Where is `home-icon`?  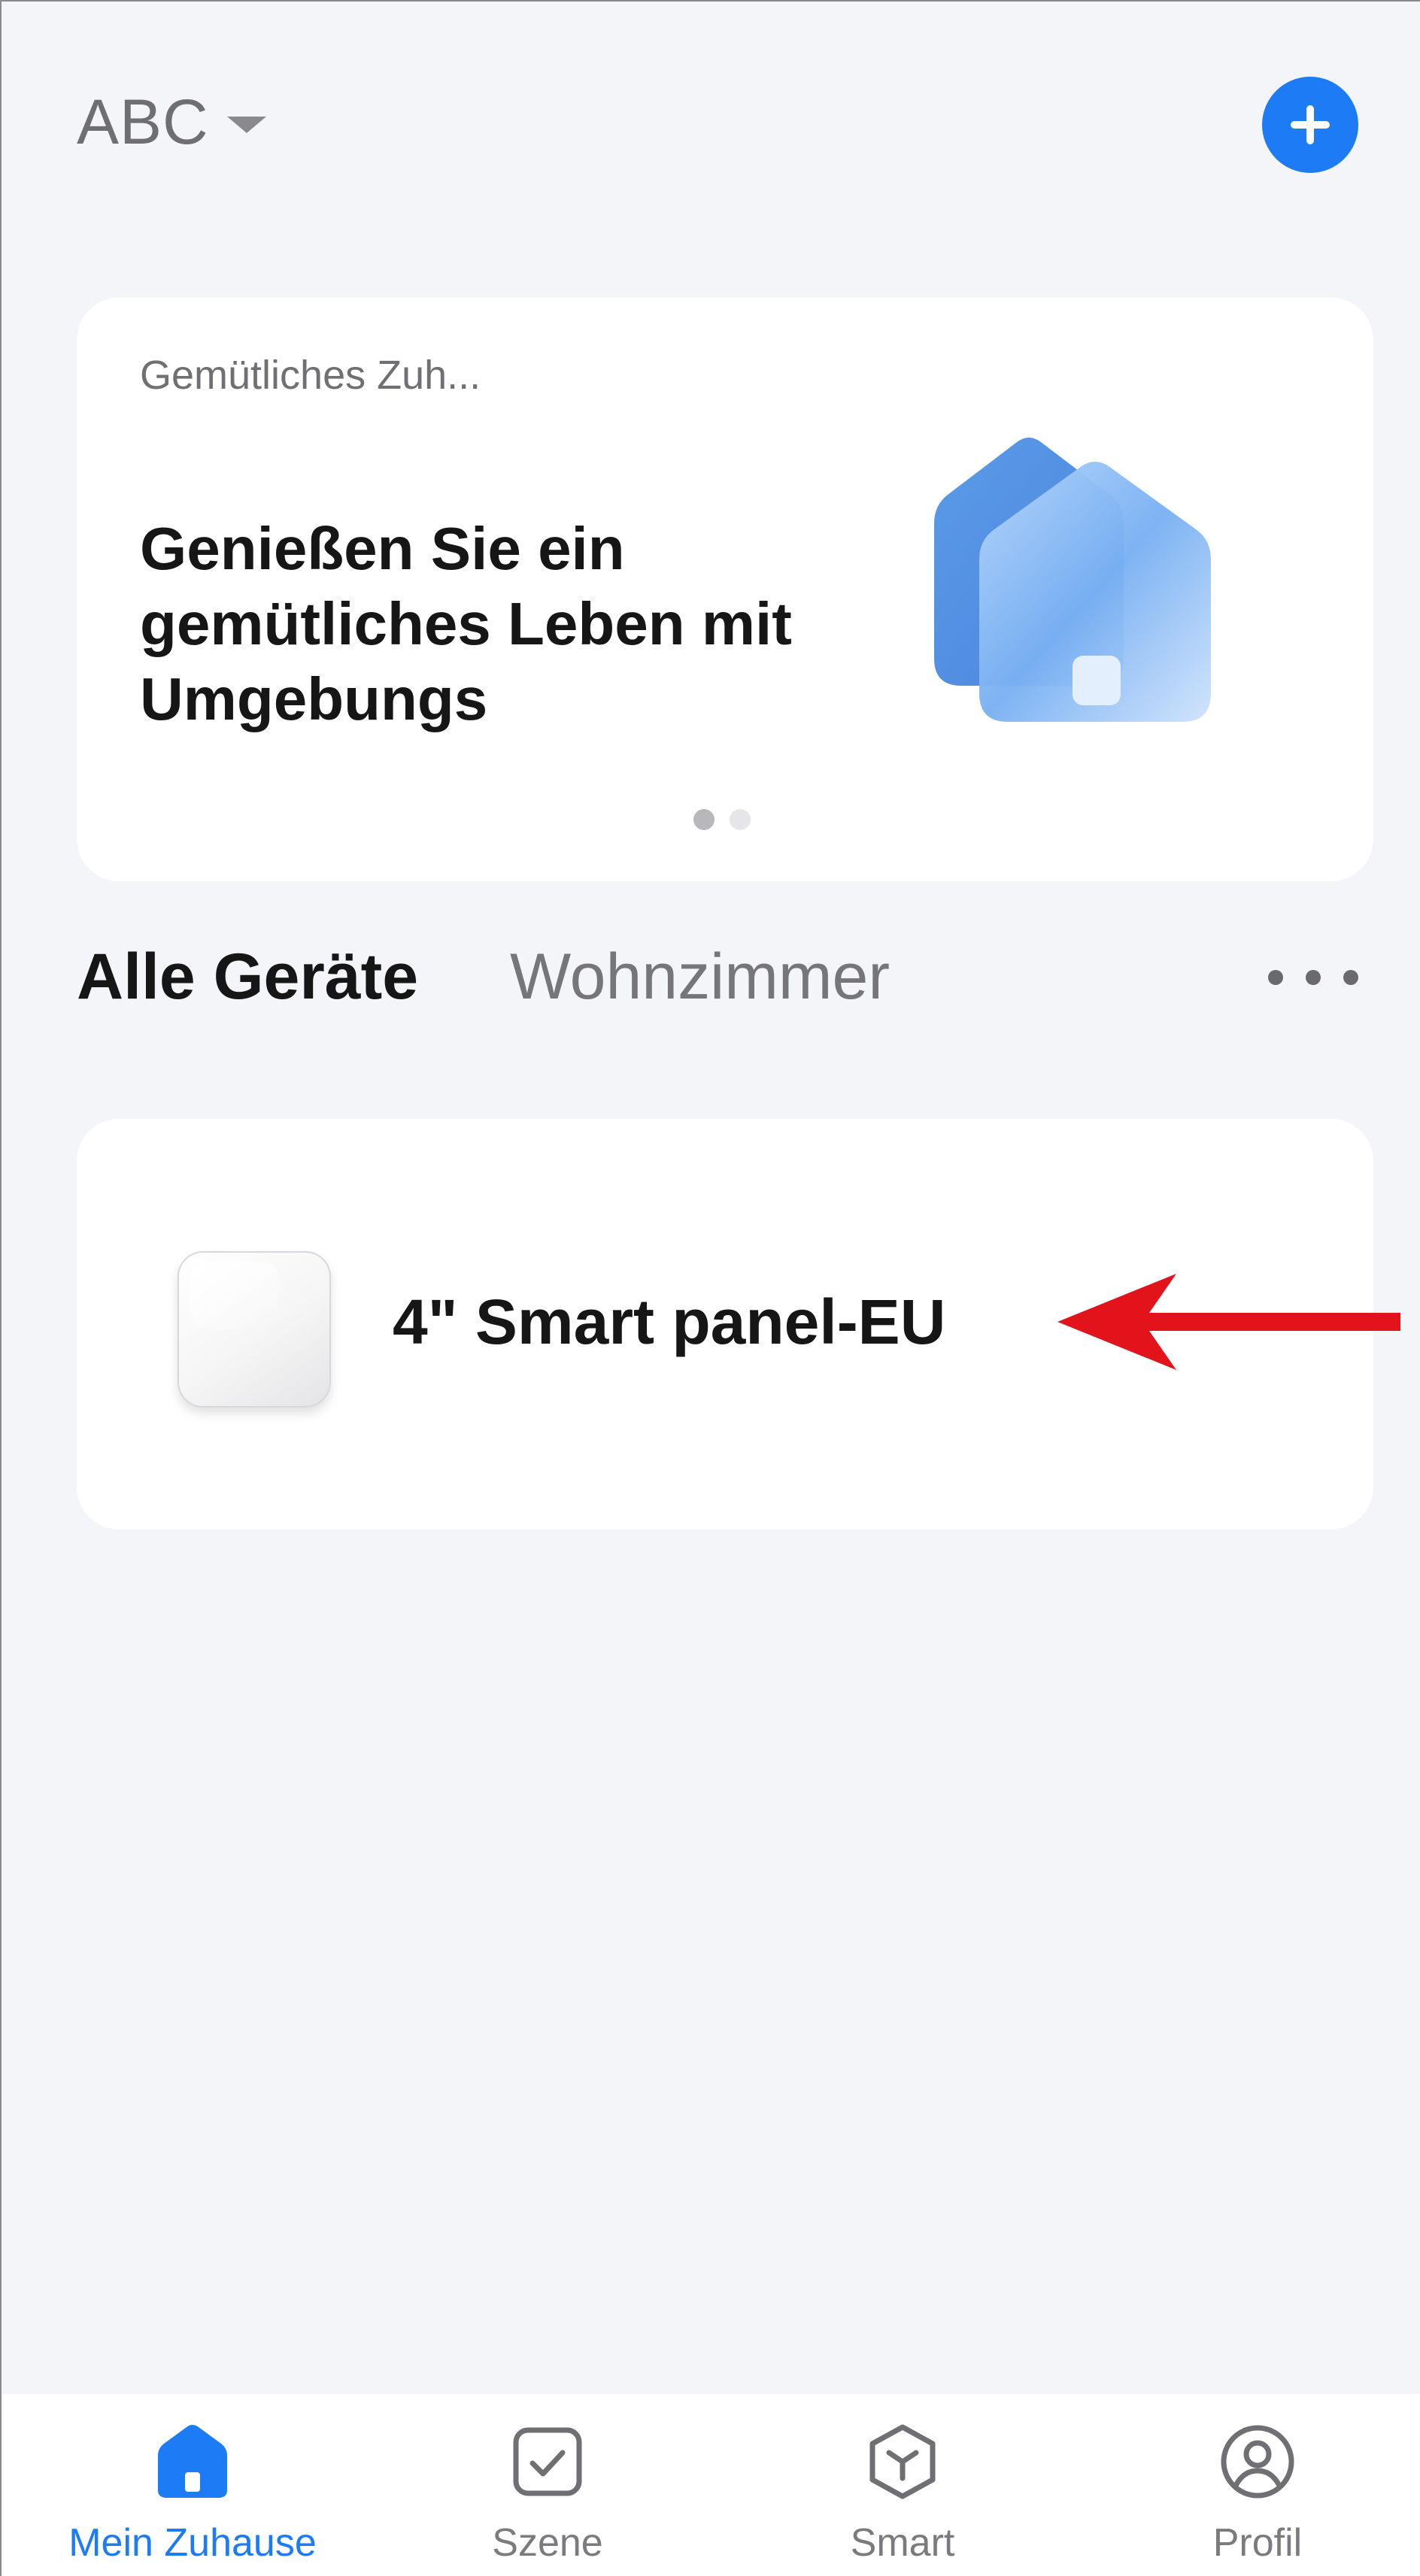 home-icon is located at coordinates (192, 2461).